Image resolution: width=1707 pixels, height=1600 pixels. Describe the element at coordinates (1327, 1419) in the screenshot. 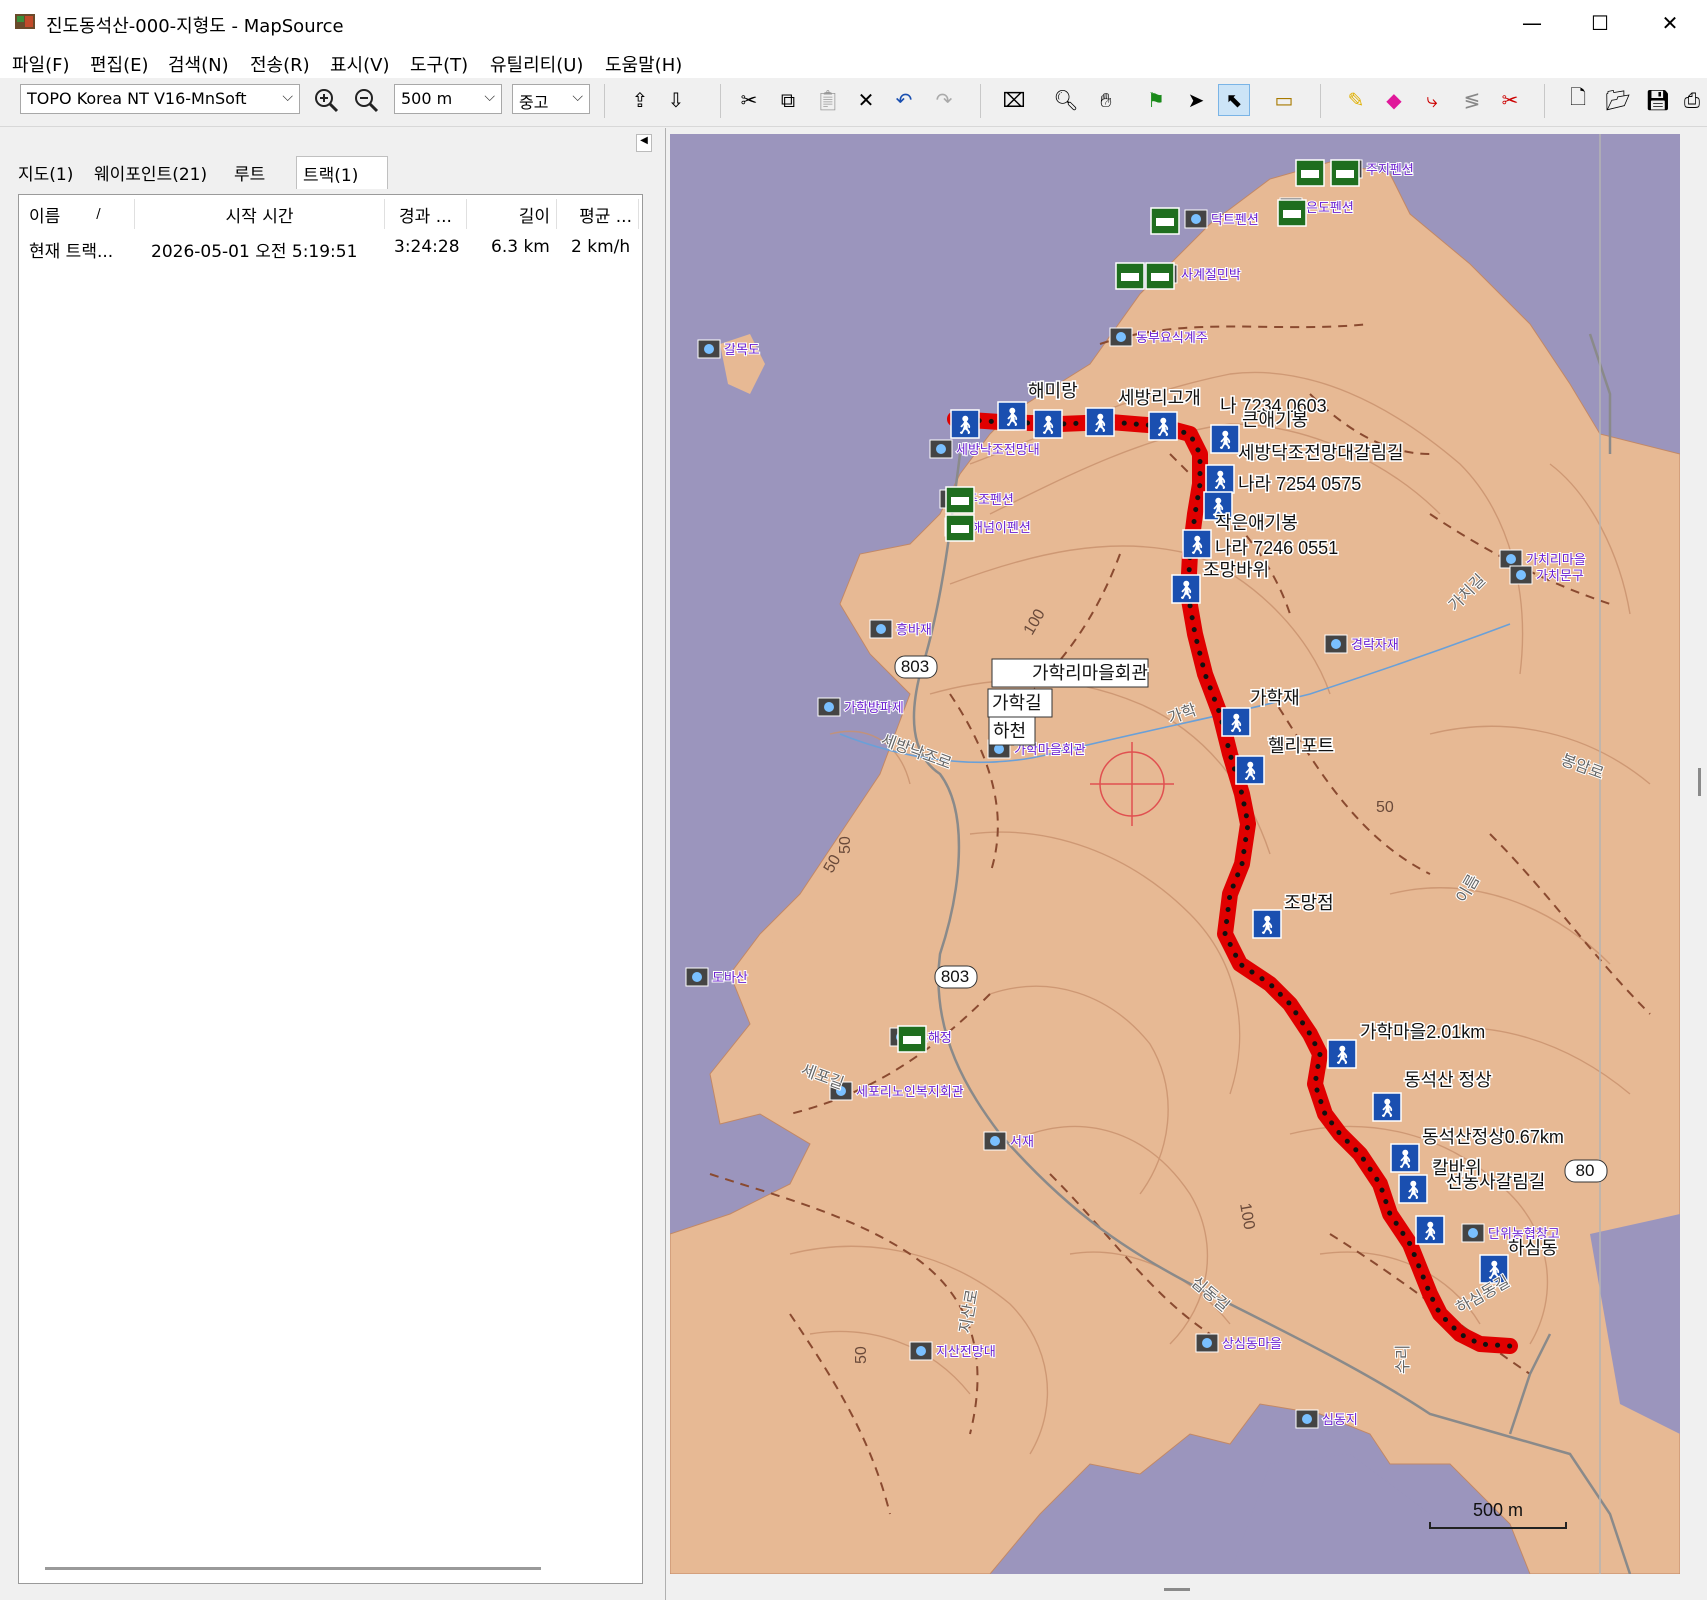

I see `poi-marker: 심동지` at that location.